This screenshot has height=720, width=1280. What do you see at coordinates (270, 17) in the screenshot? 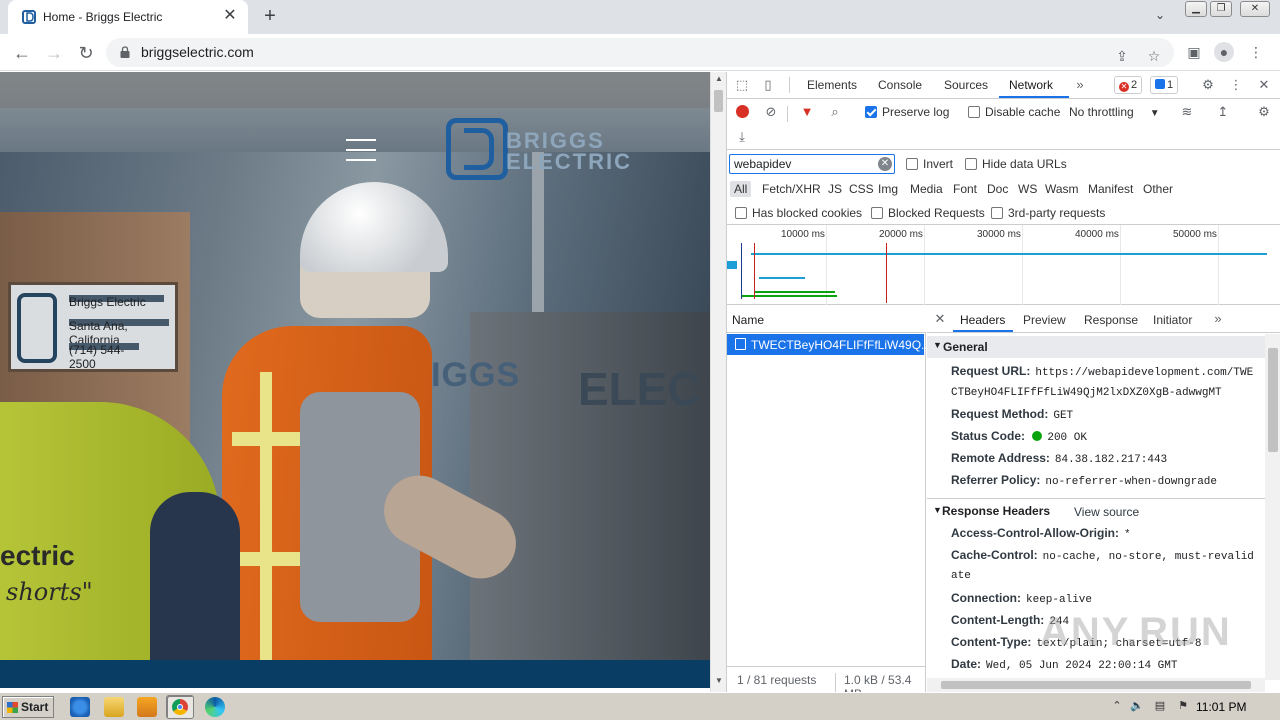
I see `new-tab-icon: +` at bounding box center [270, 17].